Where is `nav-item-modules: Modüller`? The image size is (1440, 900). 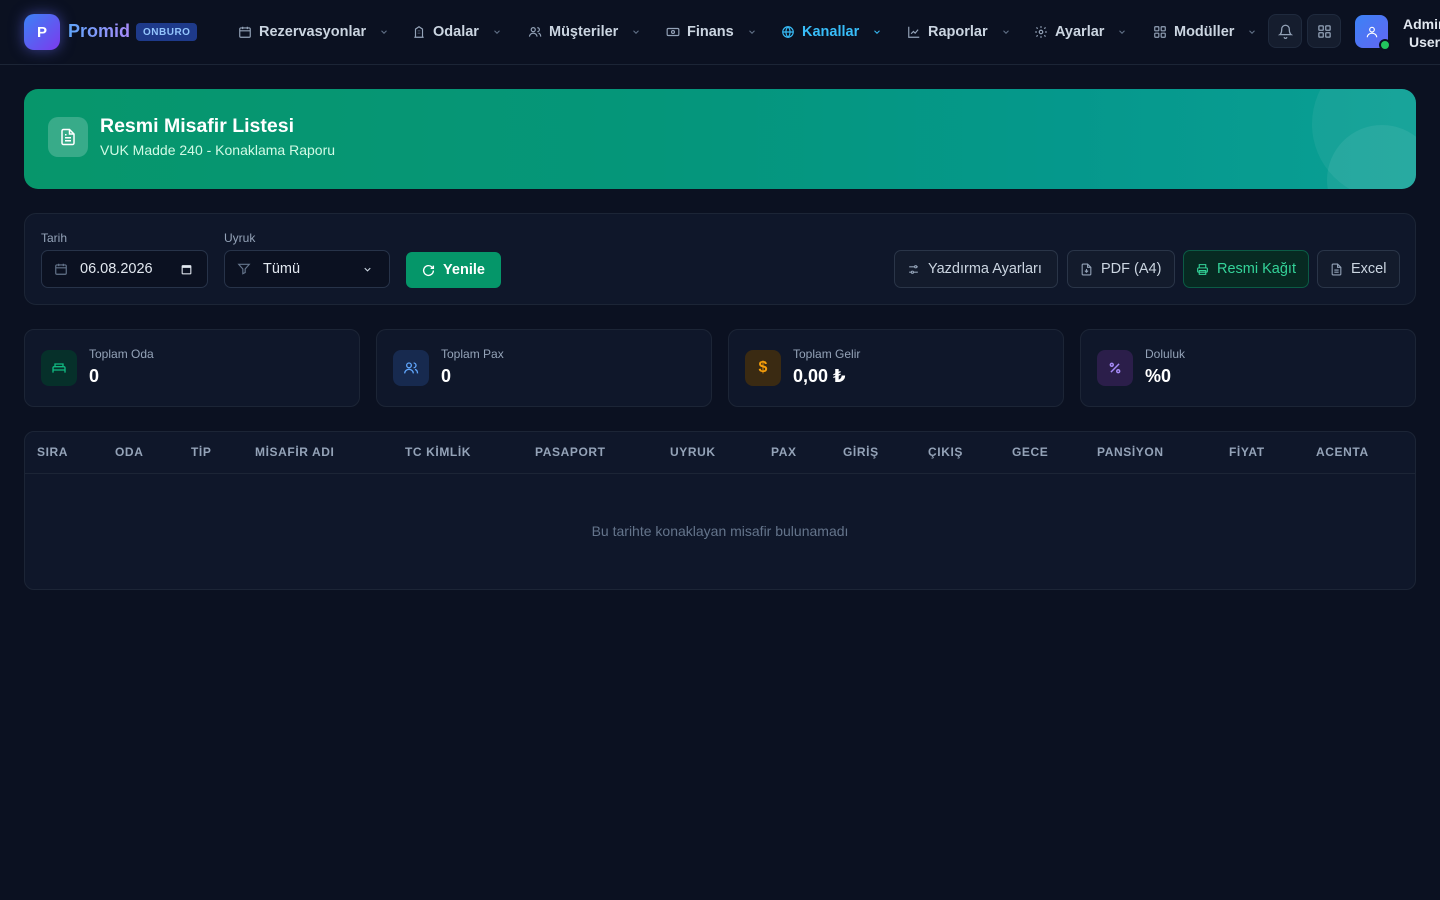
nav-item-modules: Modüller is located at coordinates (1205, 32).